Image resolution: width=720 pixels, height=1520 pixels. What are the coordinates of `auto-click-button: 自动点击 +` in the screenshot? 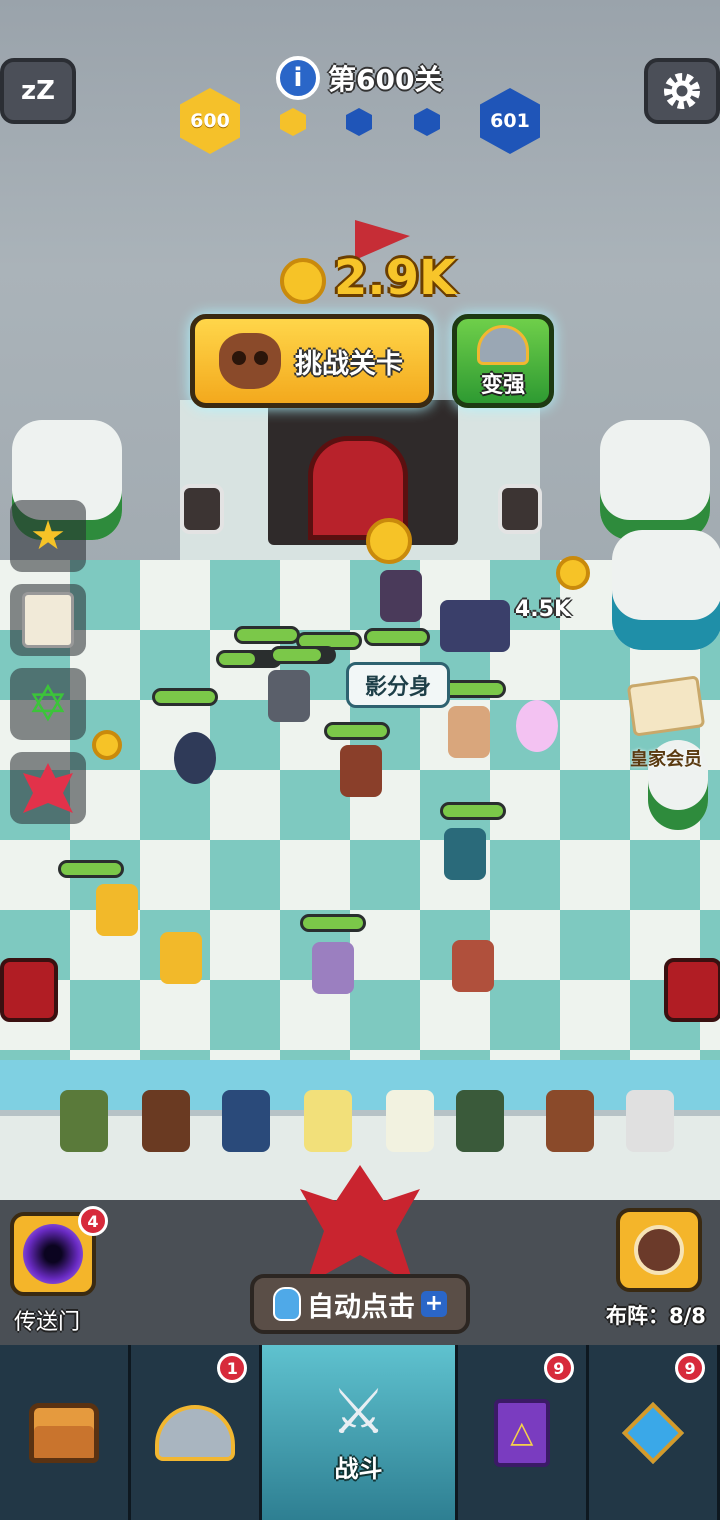 It's located at (360, 1304).